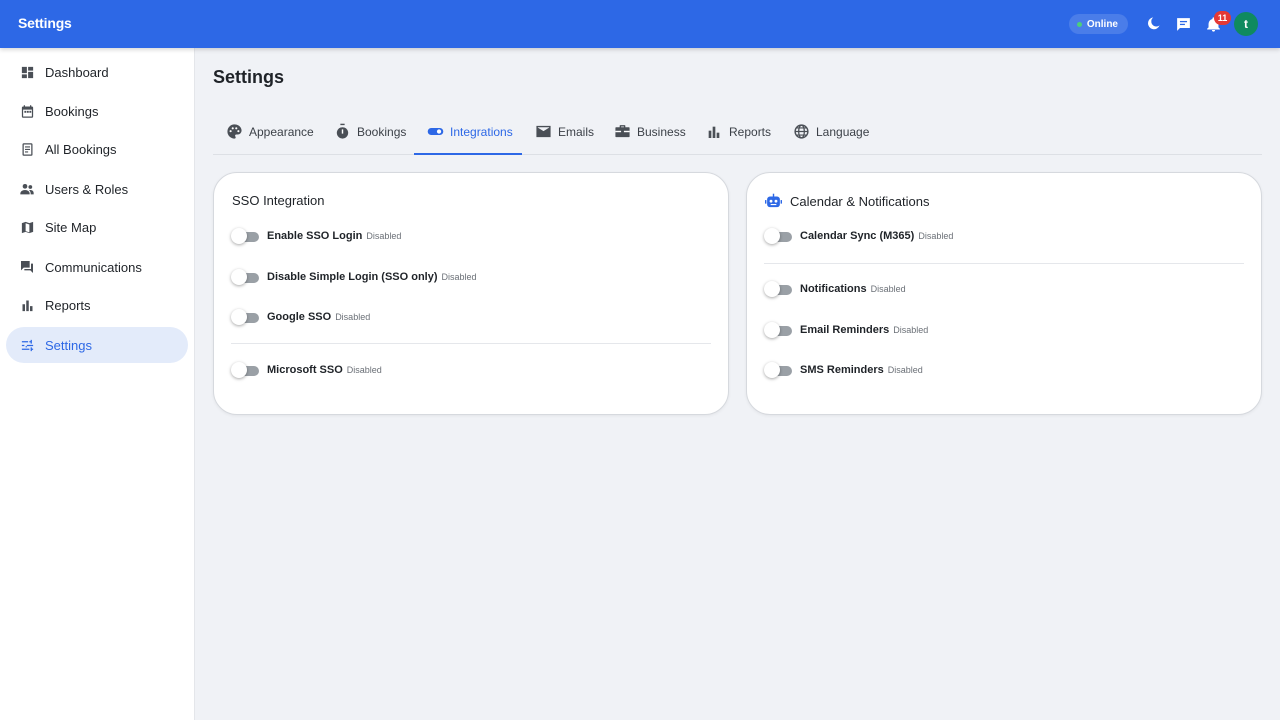 The width and height of the screenshot is (1280, 720). Describe the element at coordinates (278, 200) in the screenshot. I see `card-title: SSO Integration` at that location.